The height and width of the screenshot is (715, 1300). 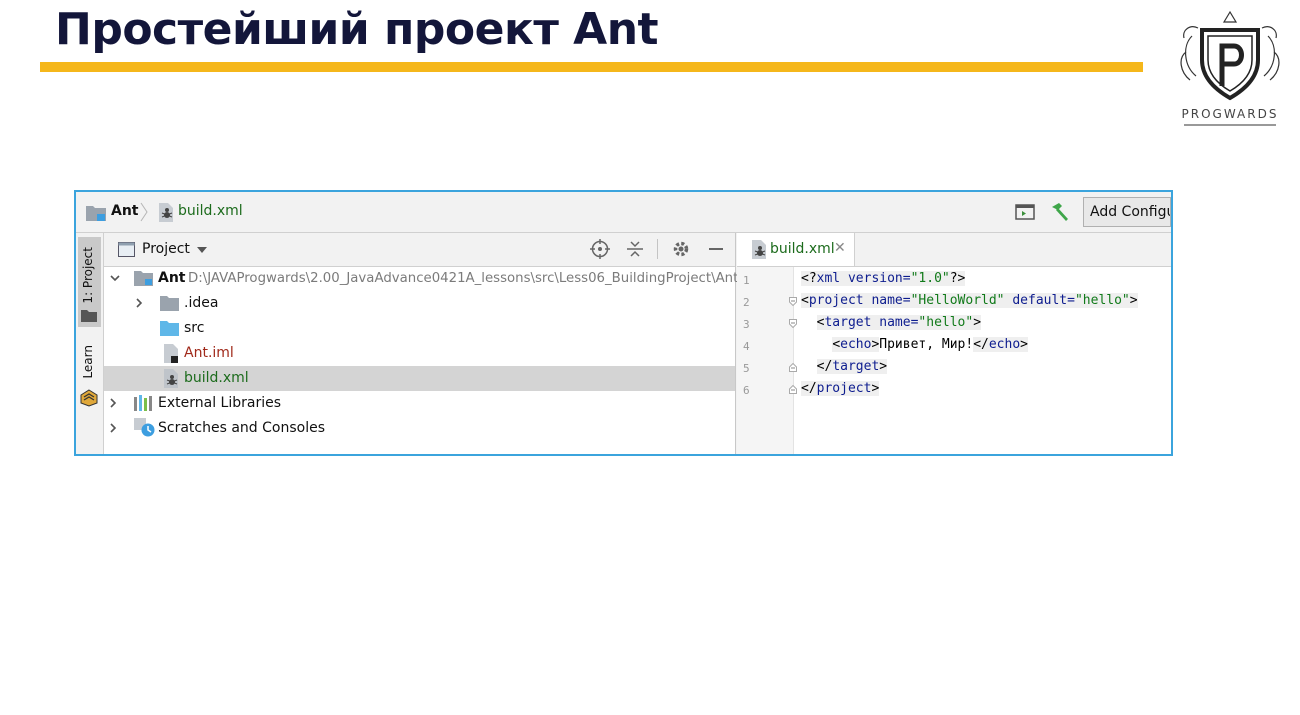 What do you see at coordinates (419, 428) in the screenshot?
I see `tree-item-scratches: Scratches and Consoles` at bounding box center [419, 428].